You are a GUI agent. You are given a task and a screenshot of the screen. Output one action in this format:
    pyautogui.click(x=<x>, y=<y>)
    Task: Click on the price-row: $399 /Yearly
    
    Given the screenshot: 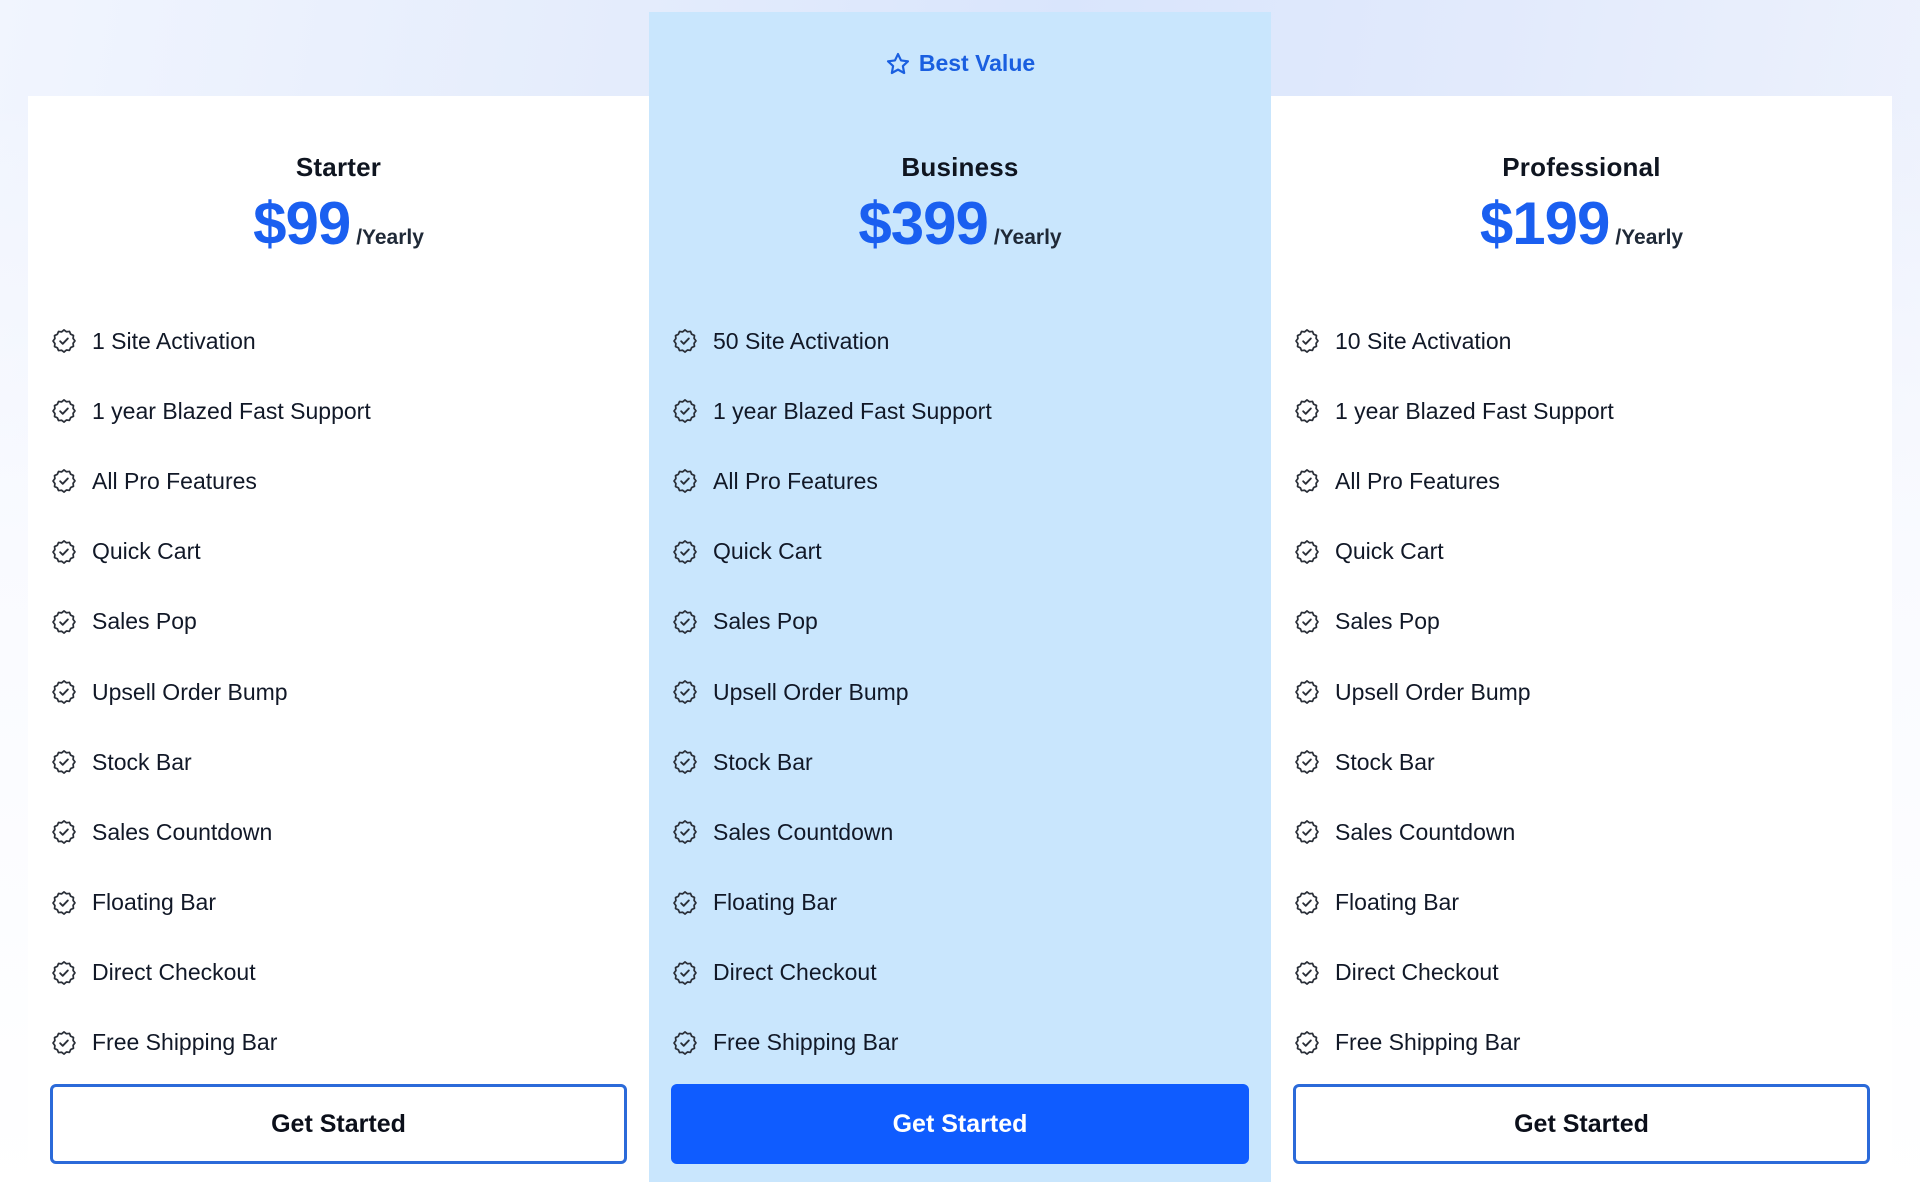 What is the action you would take?
    pyautogui.click(x=960, y=223)
    